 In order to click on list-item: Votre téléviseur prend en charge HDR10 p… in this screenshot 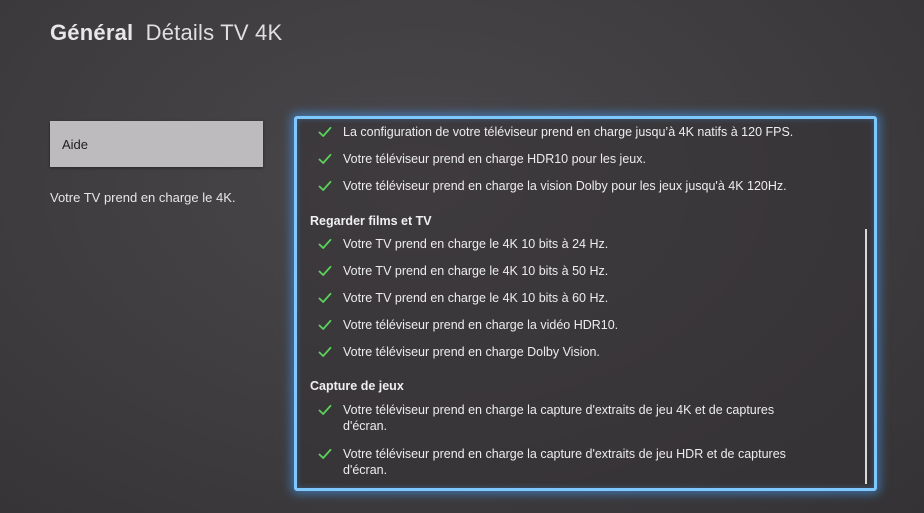, I will do `click(481, 159)`.